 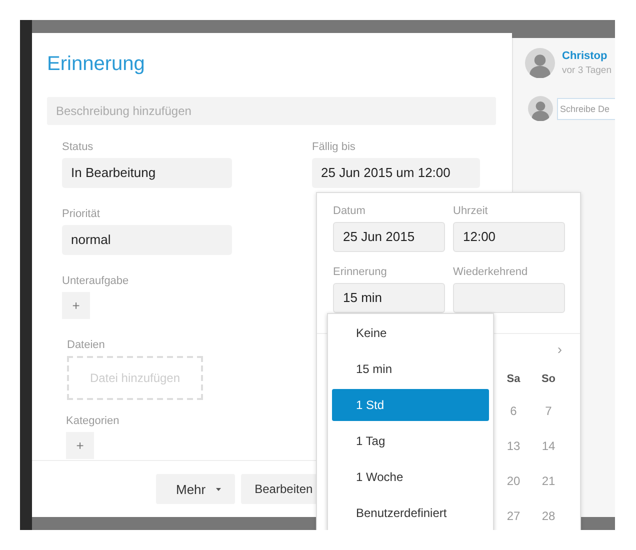 What do you see at coordinates (509, 237) in the screenshot?
I see `field-value: 12:00` at bounding box center [509, 237].